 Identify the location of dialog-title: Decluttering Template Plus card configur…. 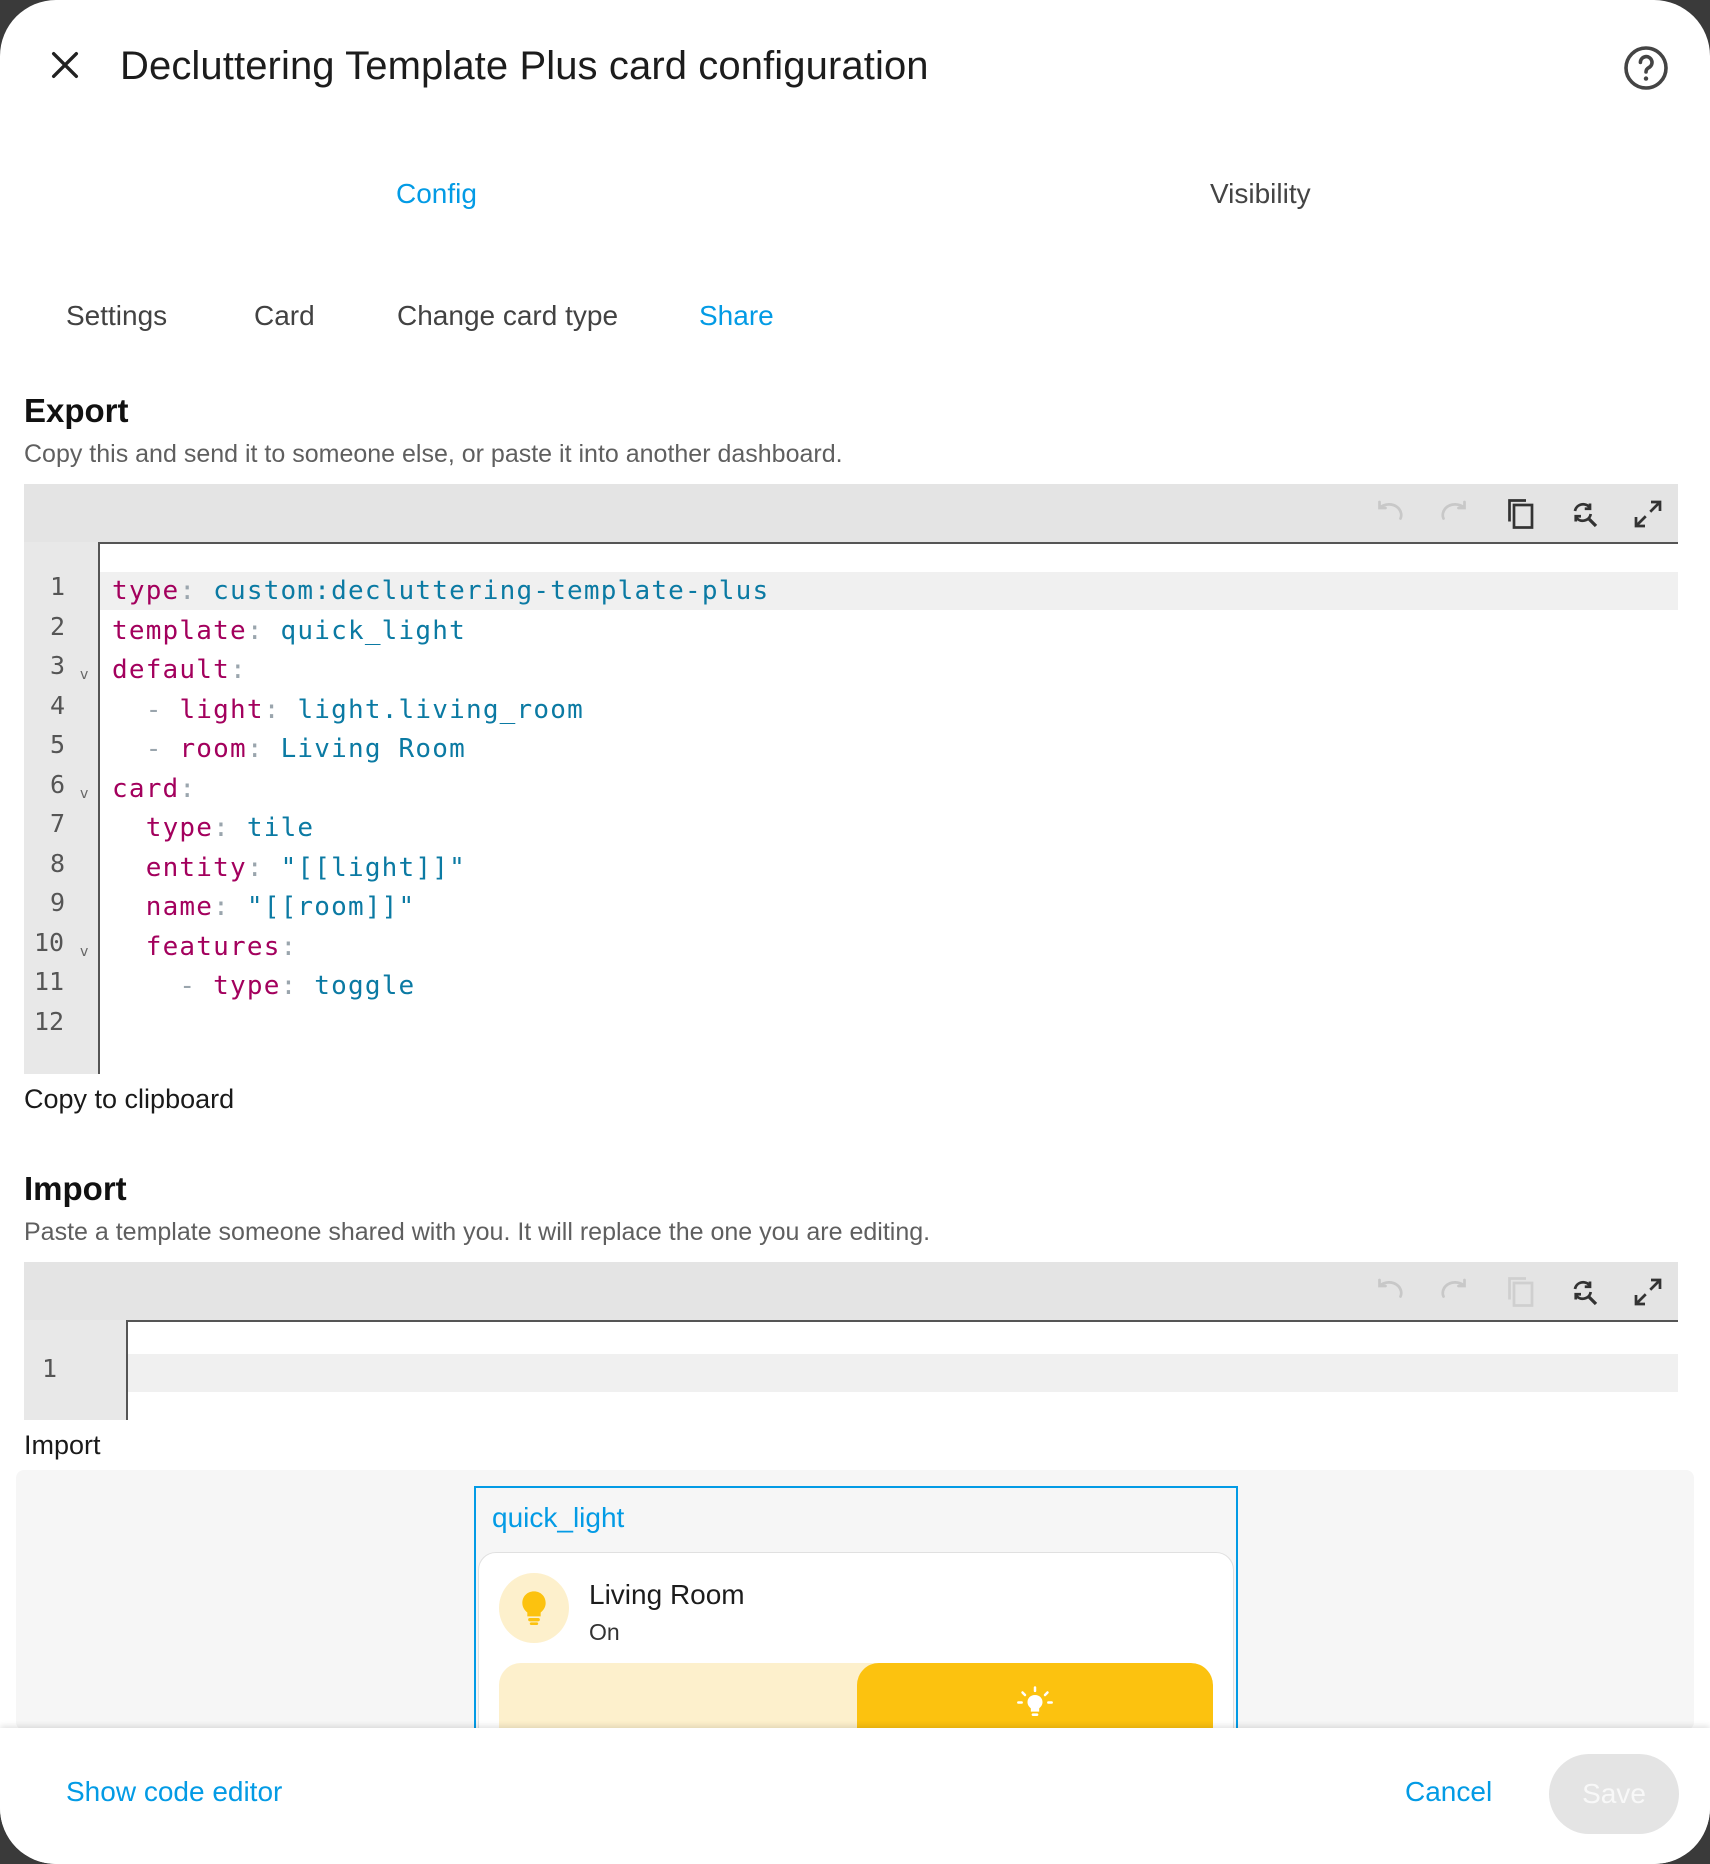
(524, 66).